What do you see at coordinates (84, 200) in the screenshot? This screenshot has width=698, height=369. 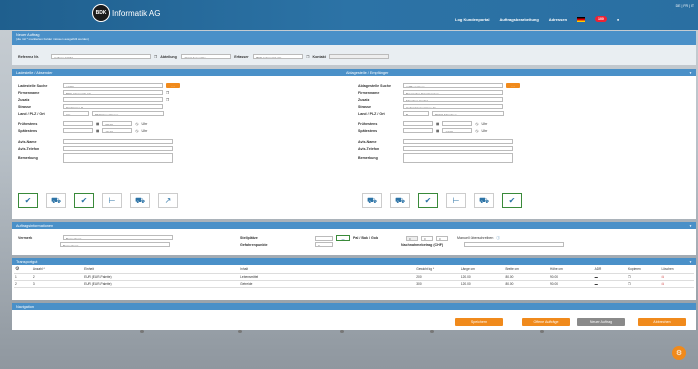 I see `check-doc-icon: ✔` at bounding box center [84, 200].